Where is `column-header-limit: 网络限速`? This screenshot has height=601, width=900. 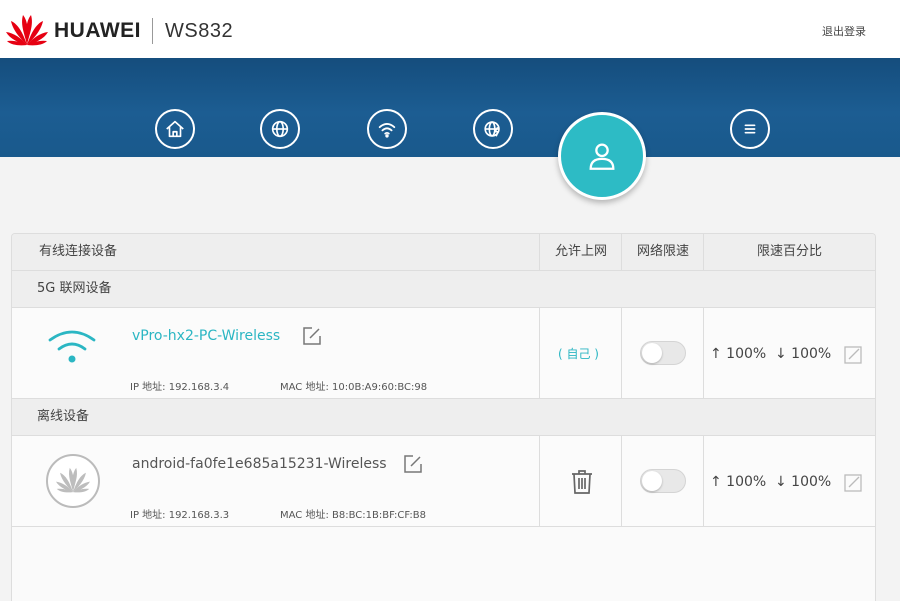
column-header-limit: 网络限速 is located at coordinates (662, 251).